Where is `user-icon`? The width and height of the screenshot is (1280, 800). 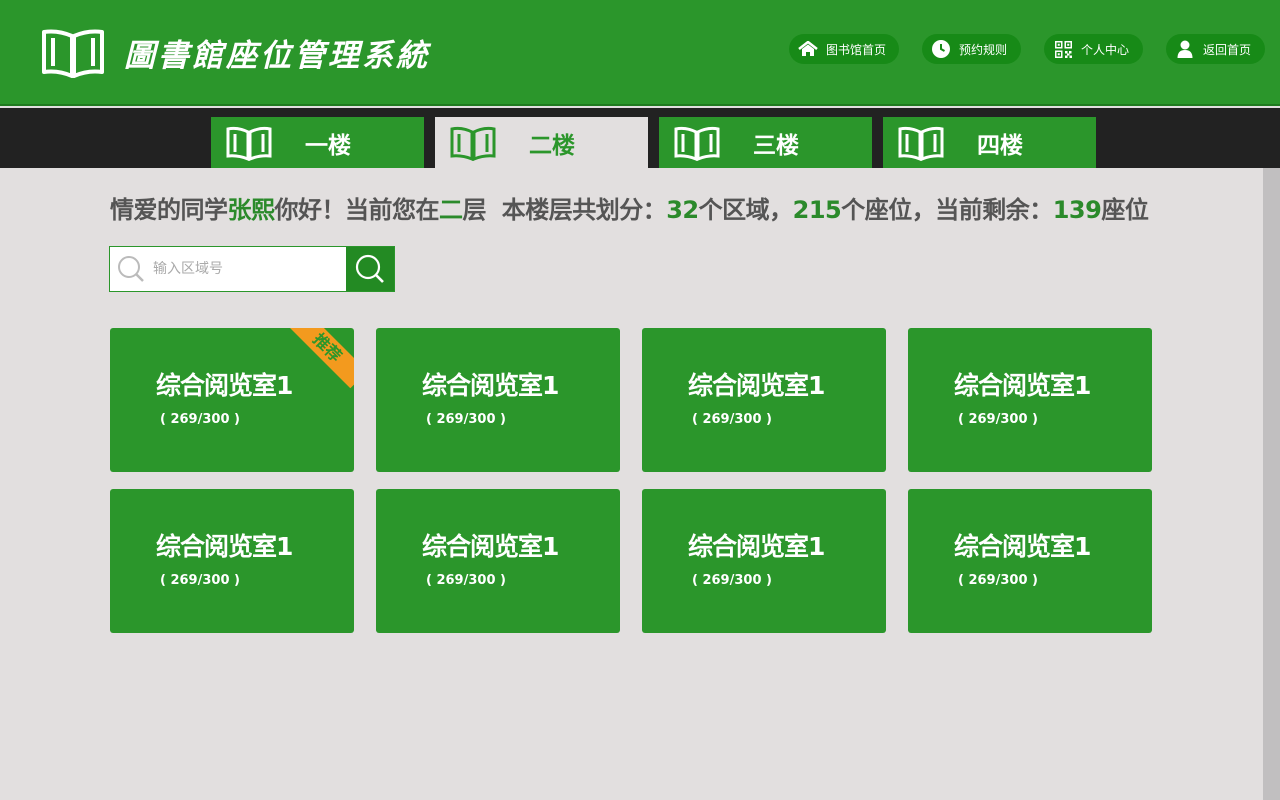 user-icon is located at coordinates (1185, 49).